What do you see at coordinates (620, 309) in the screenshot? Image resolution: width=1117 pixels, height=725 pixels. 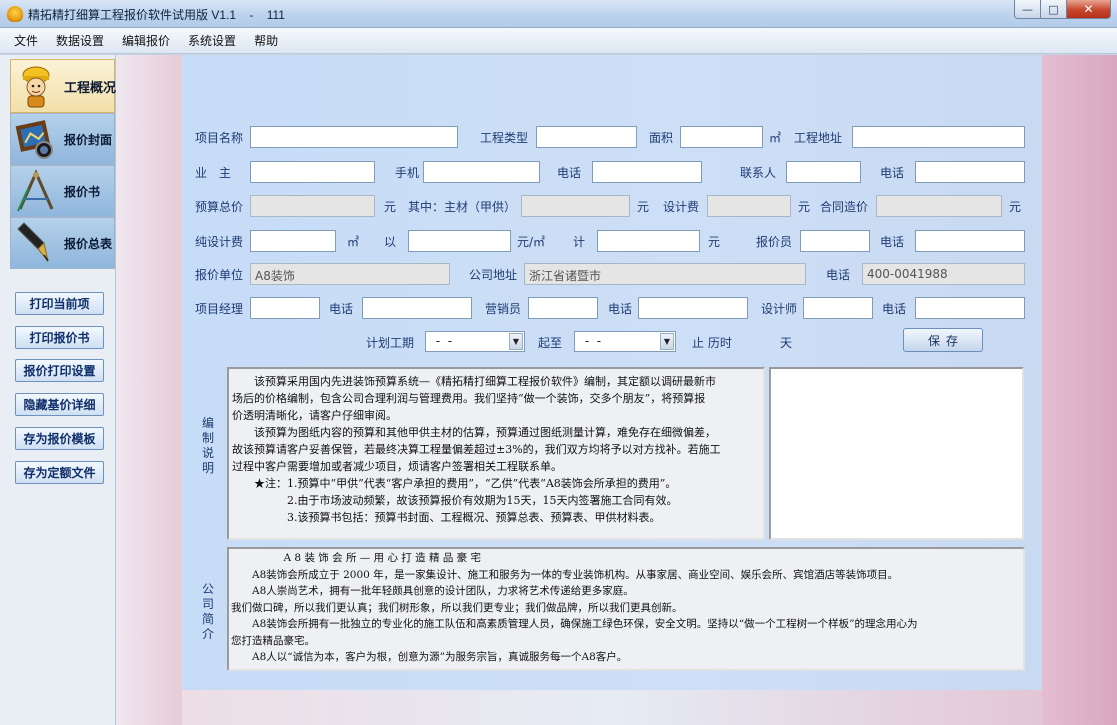 I see `sales-phone-label: 电话` at bounding box center [620, 309].